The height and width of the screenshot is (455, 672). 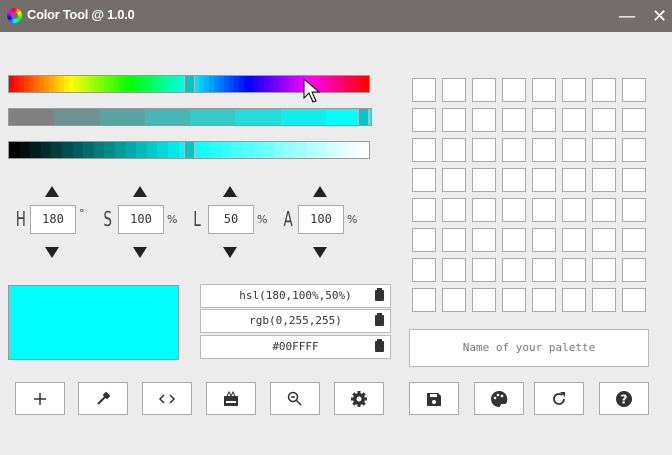 What do you see at coordinates (231, 398) in the screenshot?
I see `gift-button` at bounding box center [231, 398].